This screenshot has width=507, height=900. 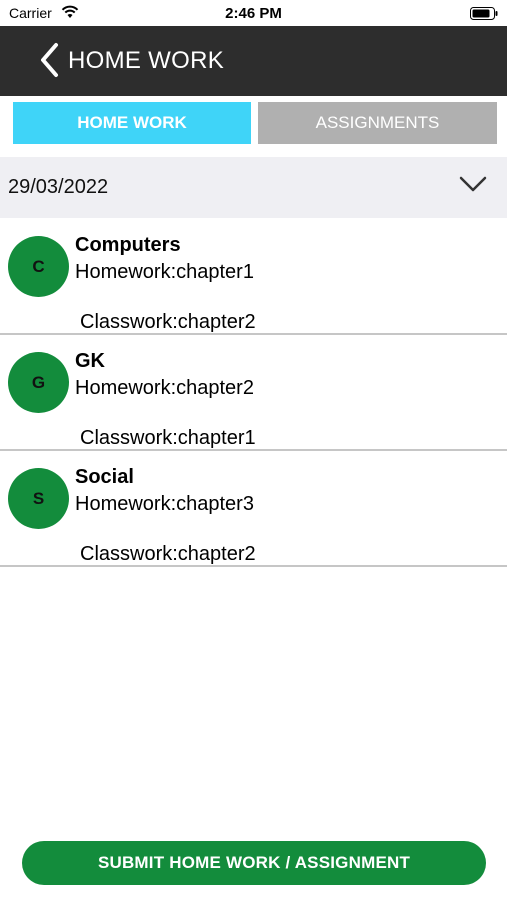 What do you see at coordinates (38, 382) in the screenshot?
I see `avatar: G` at bounding box center [38, 382].